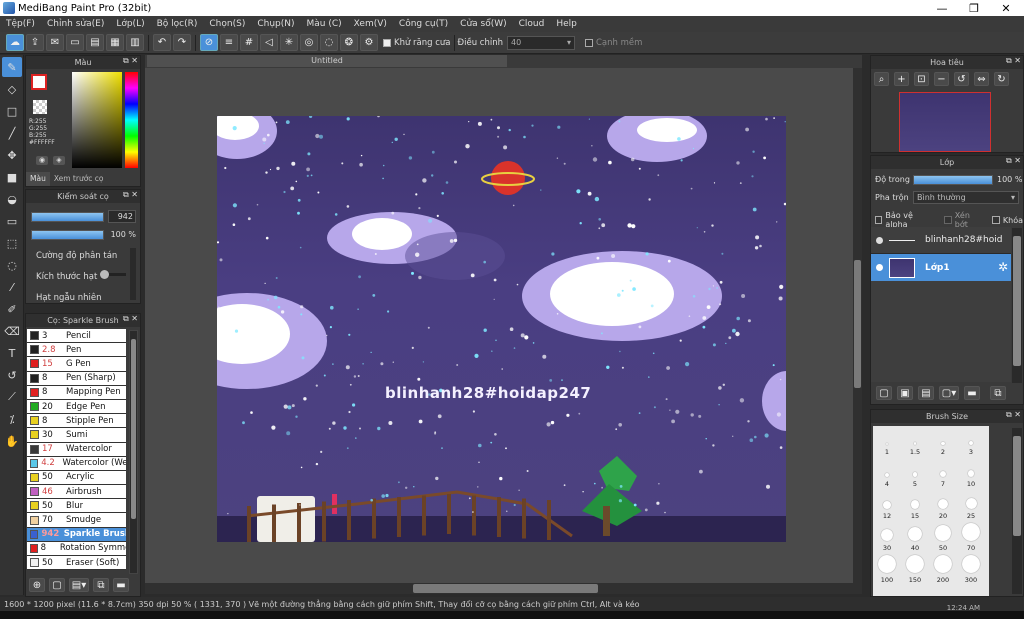 This screenshot has width=1024, height=619. What do you see at coordinates (12, 375) in the screenshot?
I see `operation-tool-icon: ↺` at bounding box center [12, 375].